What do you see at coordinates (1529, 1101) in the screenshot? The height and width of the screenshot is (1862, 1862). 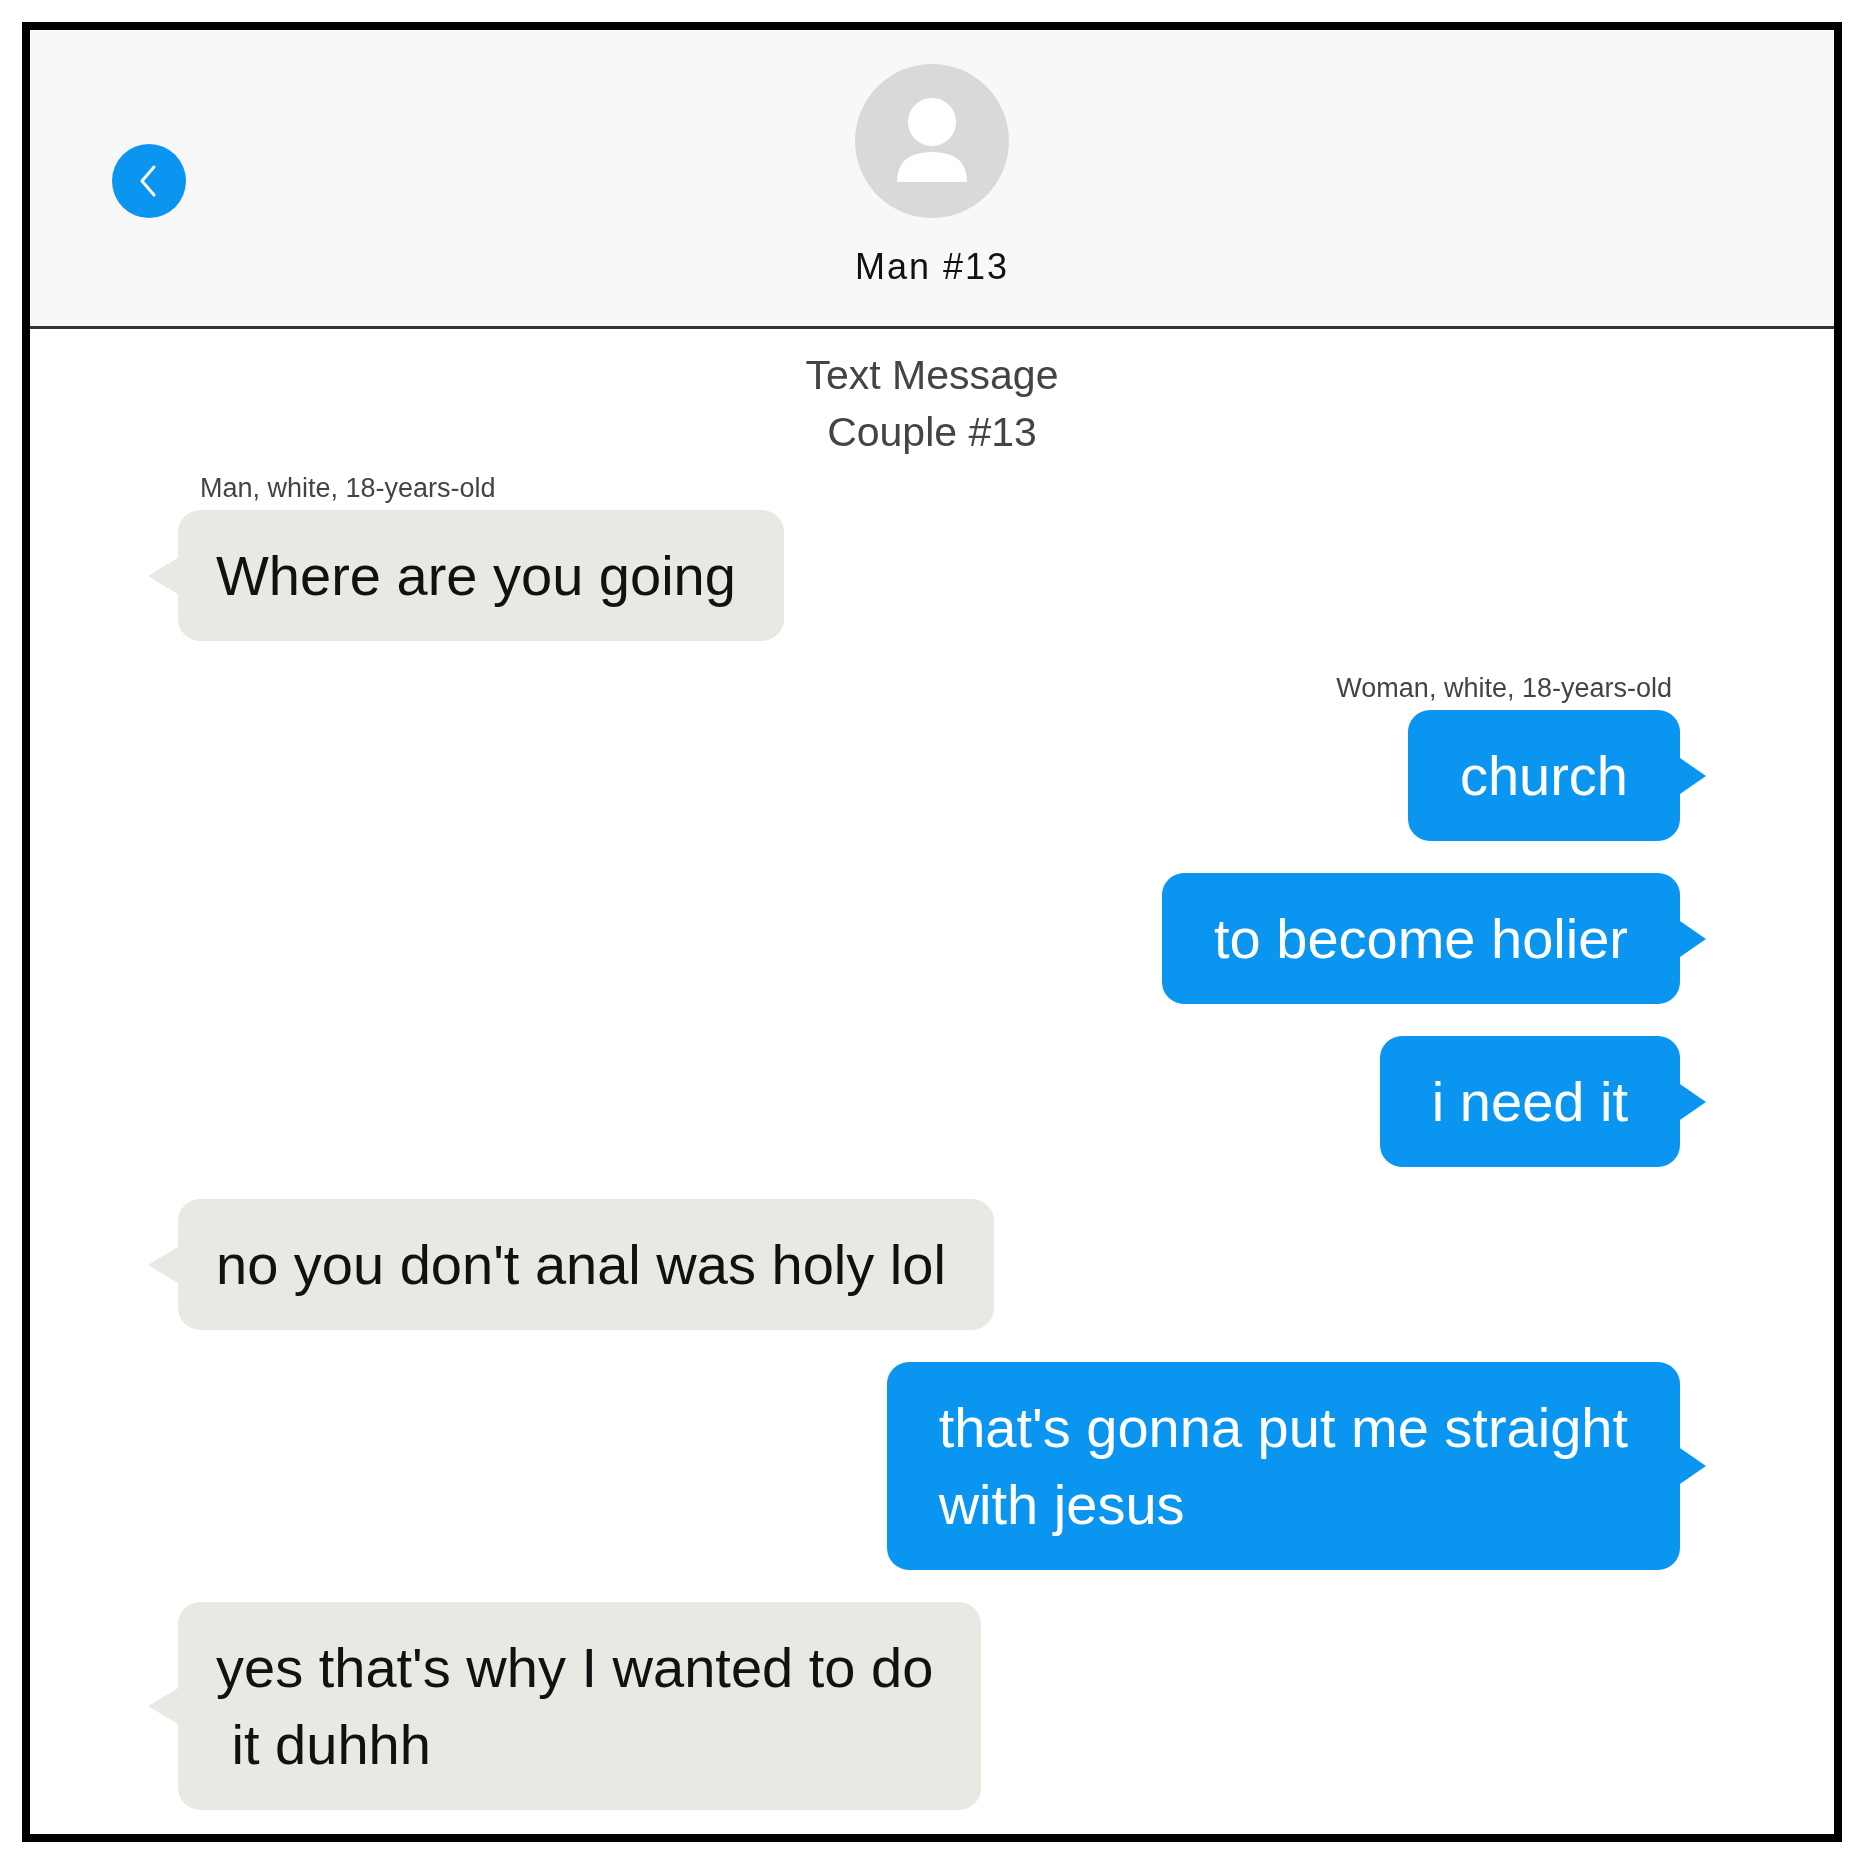 I see `message-bubble: i need it` at bounding box center [1529, 1101].